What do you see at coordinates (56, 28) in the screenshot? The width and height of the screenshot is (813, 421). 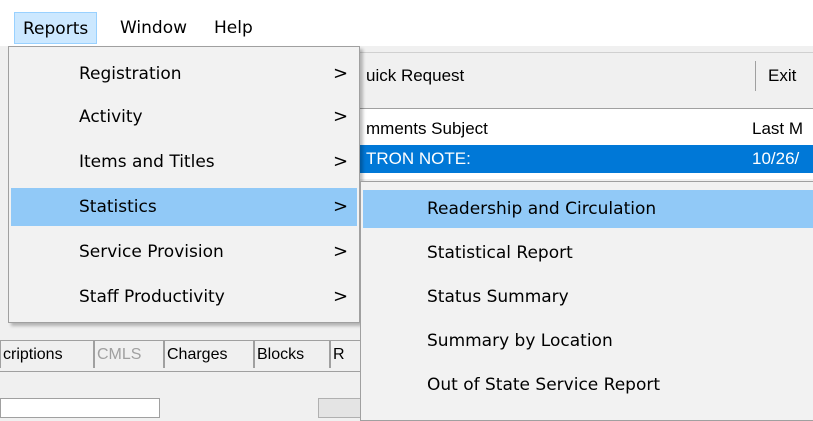 I see `menu-reports: Reports` at bounding box center [56, 28].